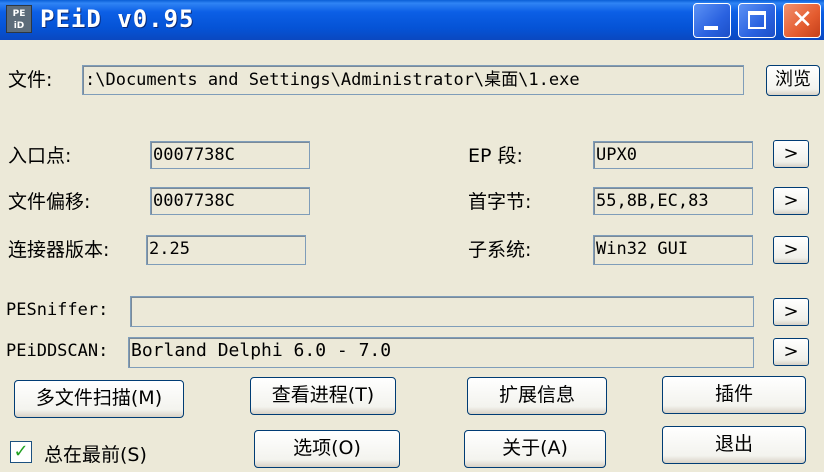 The image size is (824, 472). Describe the element at coordinates (791, 154) in the screenshot. I see `ep-section-arrow-button: >` at that location.